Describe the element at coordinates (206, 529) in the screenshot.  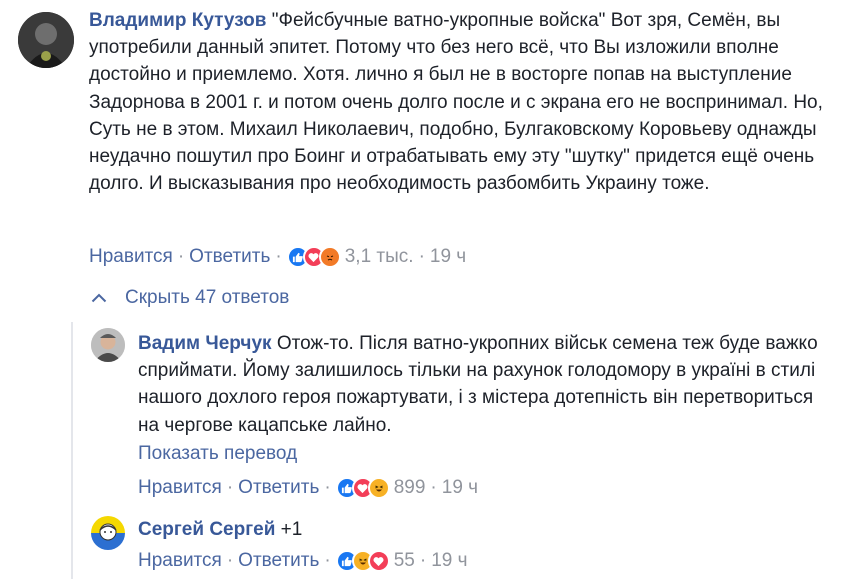
I see `comment-author: Сергей Сергей` at that location.